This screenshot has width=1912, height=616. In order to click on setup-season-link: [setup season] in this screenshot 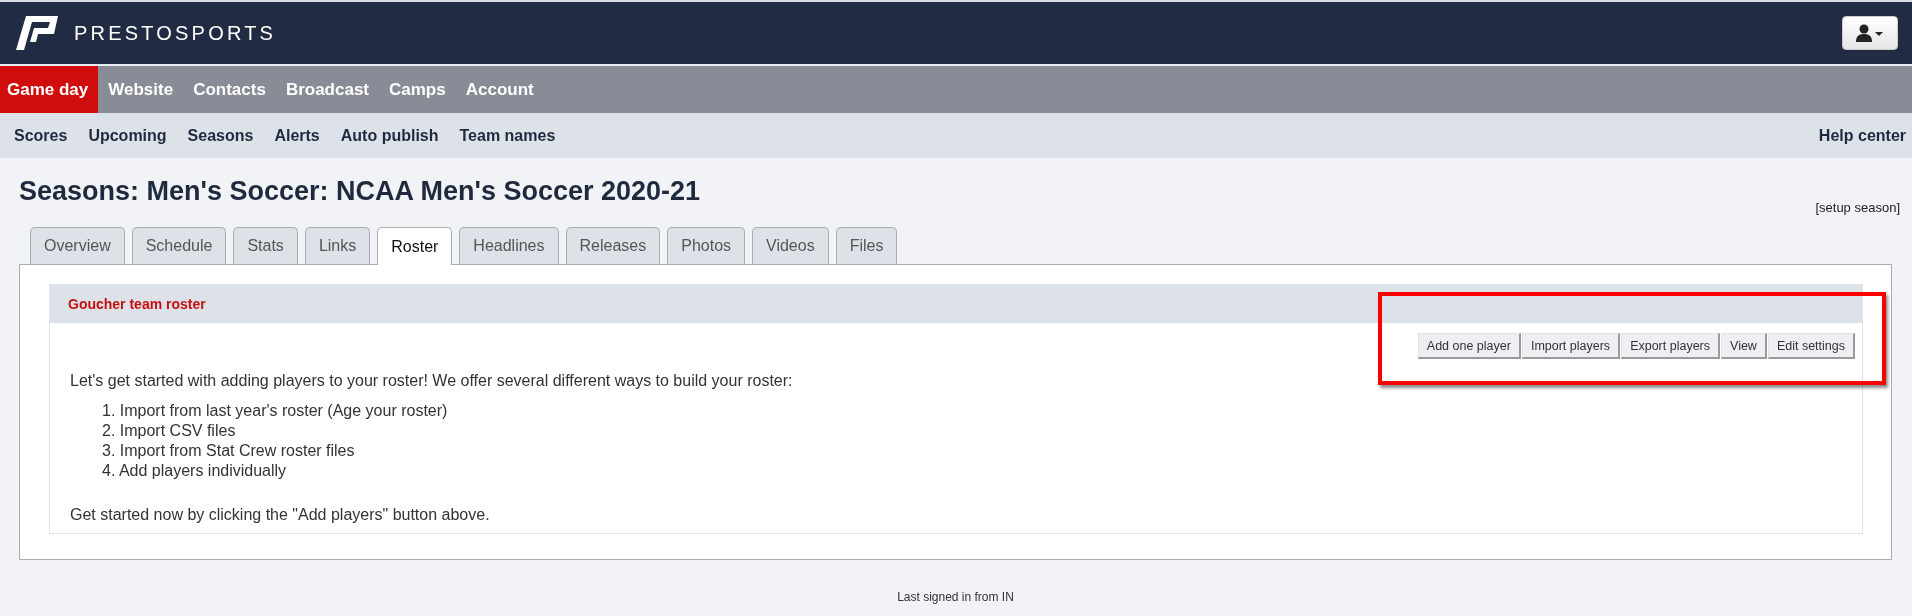, I will do `click(1857, 207)`.